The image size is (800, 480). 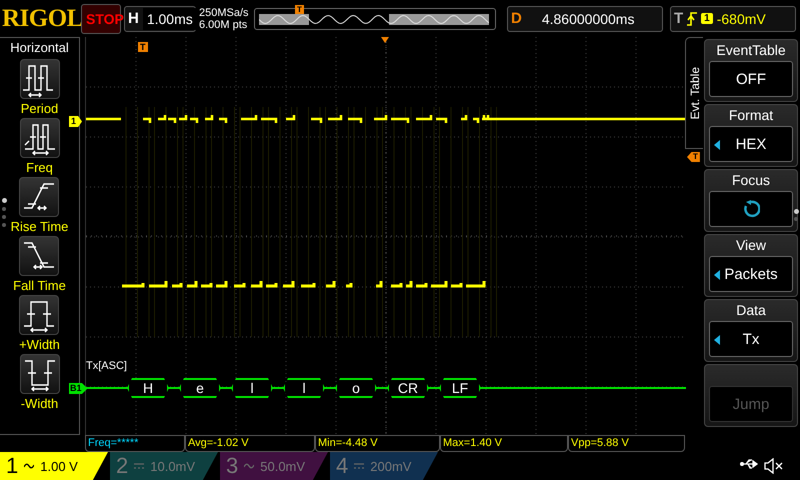 What do you see at coordinates (39, 403) in the screenshot?
I see `menu-label: -Width` at bounding box center [39, 403].